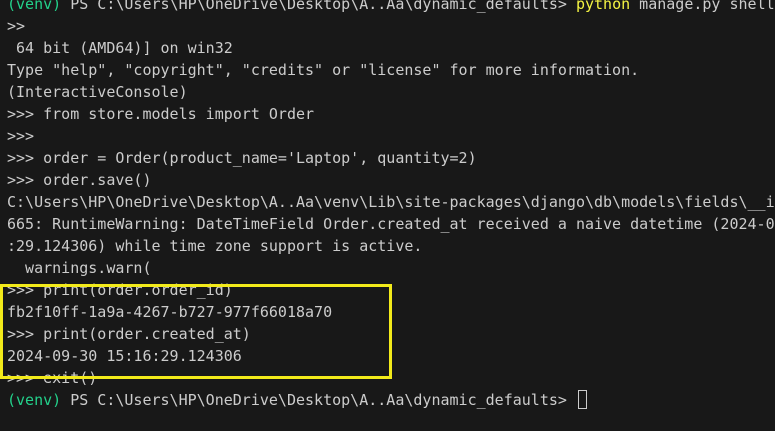 The image size is (775, 431). Describe the element at coordinates (120, 290) in the screenshot. I see `output-line: >>> print(order.order_id)` at that location.